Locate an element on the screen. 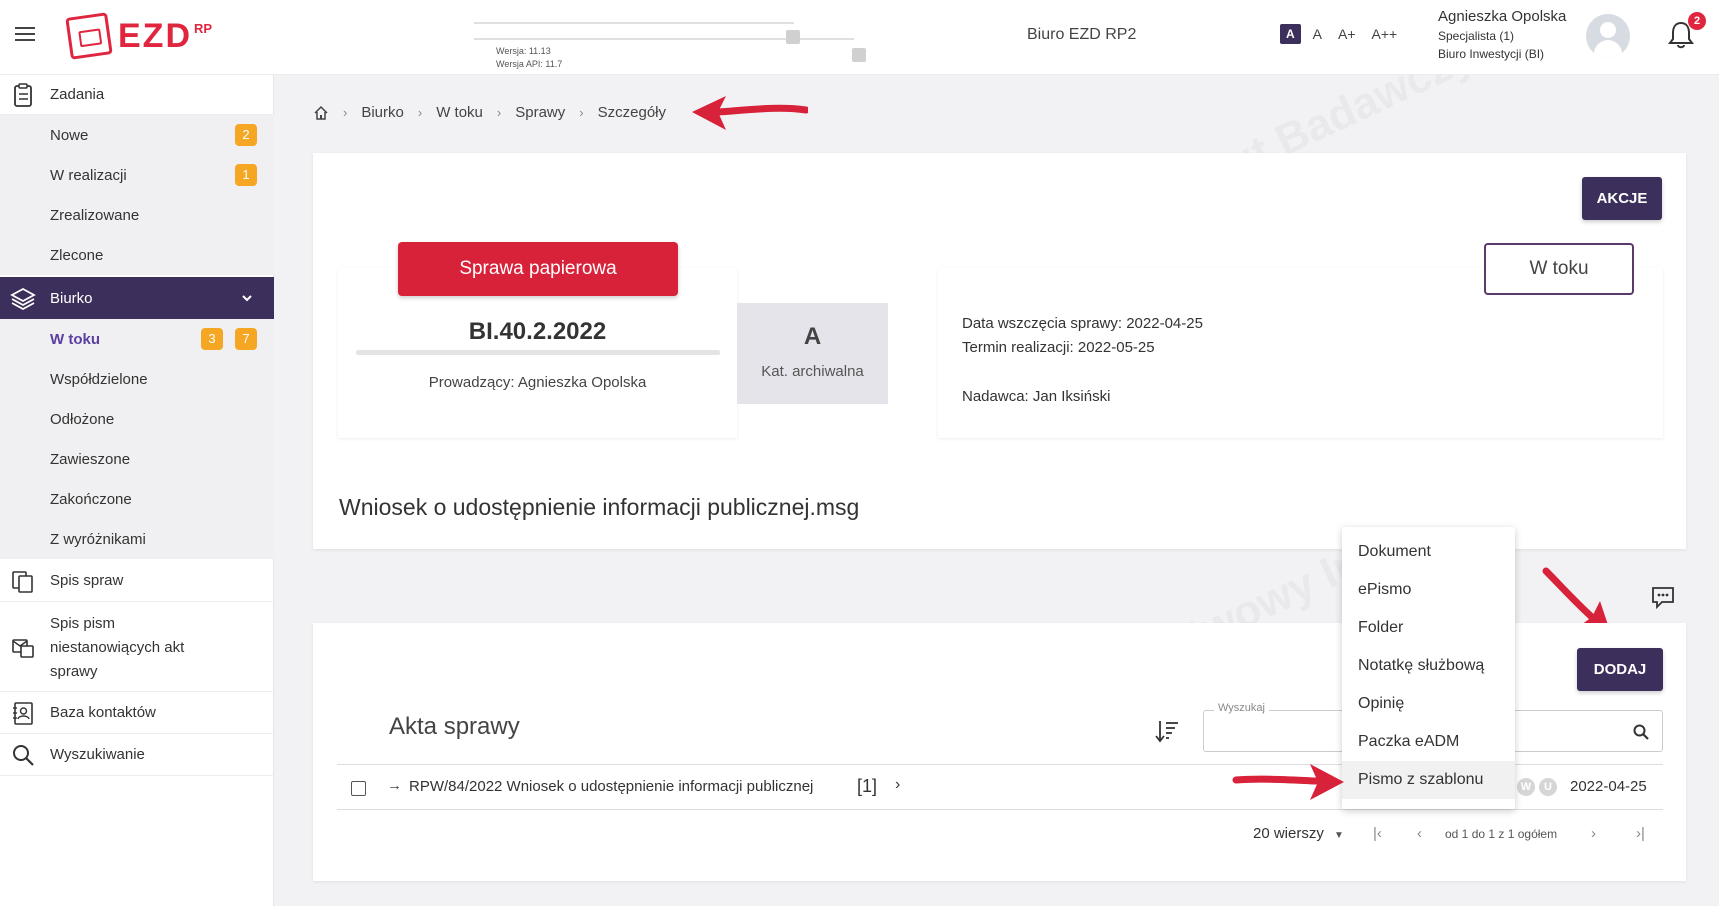 Image resolution: width=1719 pixels, height=906 pixels. sidebar-item-w-realizacji: W realizacji 1 is located at coordinates (137, 175).